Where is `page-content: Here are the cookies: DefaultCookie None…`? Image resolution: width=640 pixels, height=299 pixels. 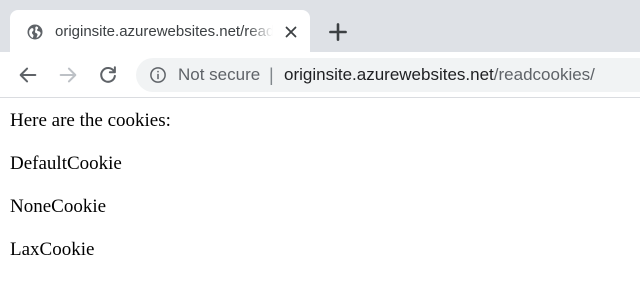
page-content: Here are the cookies: DefaultCookie None… is located at coordinates (90, 195).